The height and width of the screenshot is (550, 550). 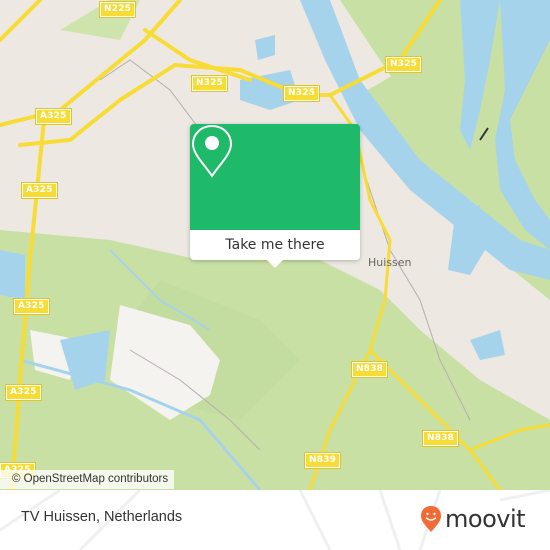 What do you see at coordinates (275, 520) in the screenshot?
I see `footer: TV Huissen, Netherlands moovit` at bounding box center [275, 520].